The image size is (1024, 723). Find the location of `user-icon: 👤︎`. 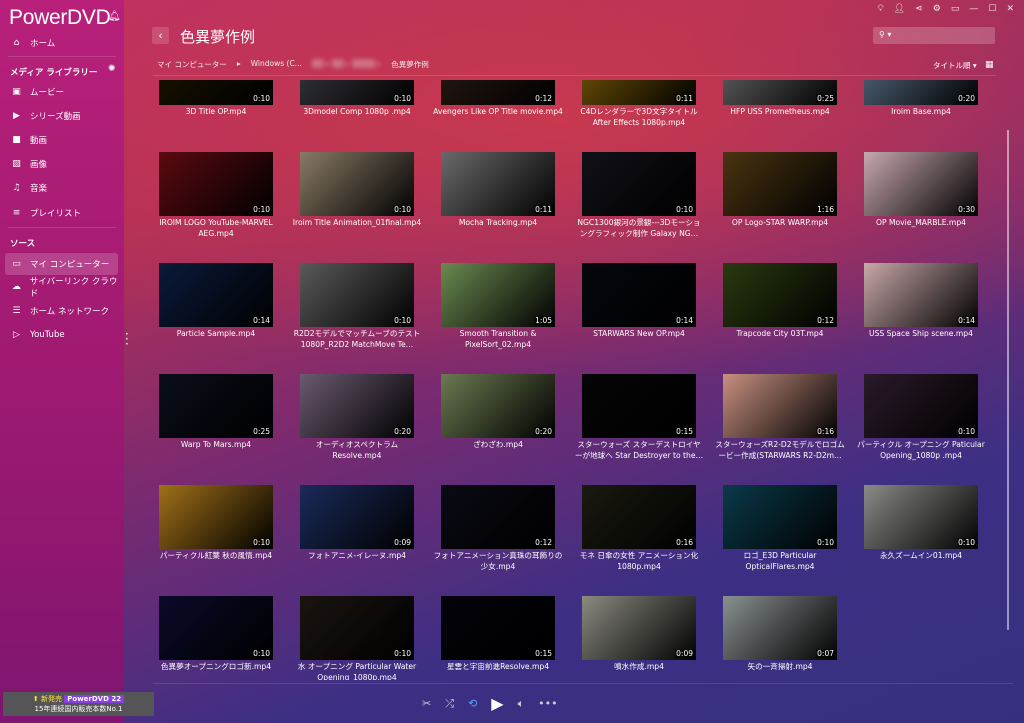

user-icon: 👤︎ is located at coordinates (899, 9).